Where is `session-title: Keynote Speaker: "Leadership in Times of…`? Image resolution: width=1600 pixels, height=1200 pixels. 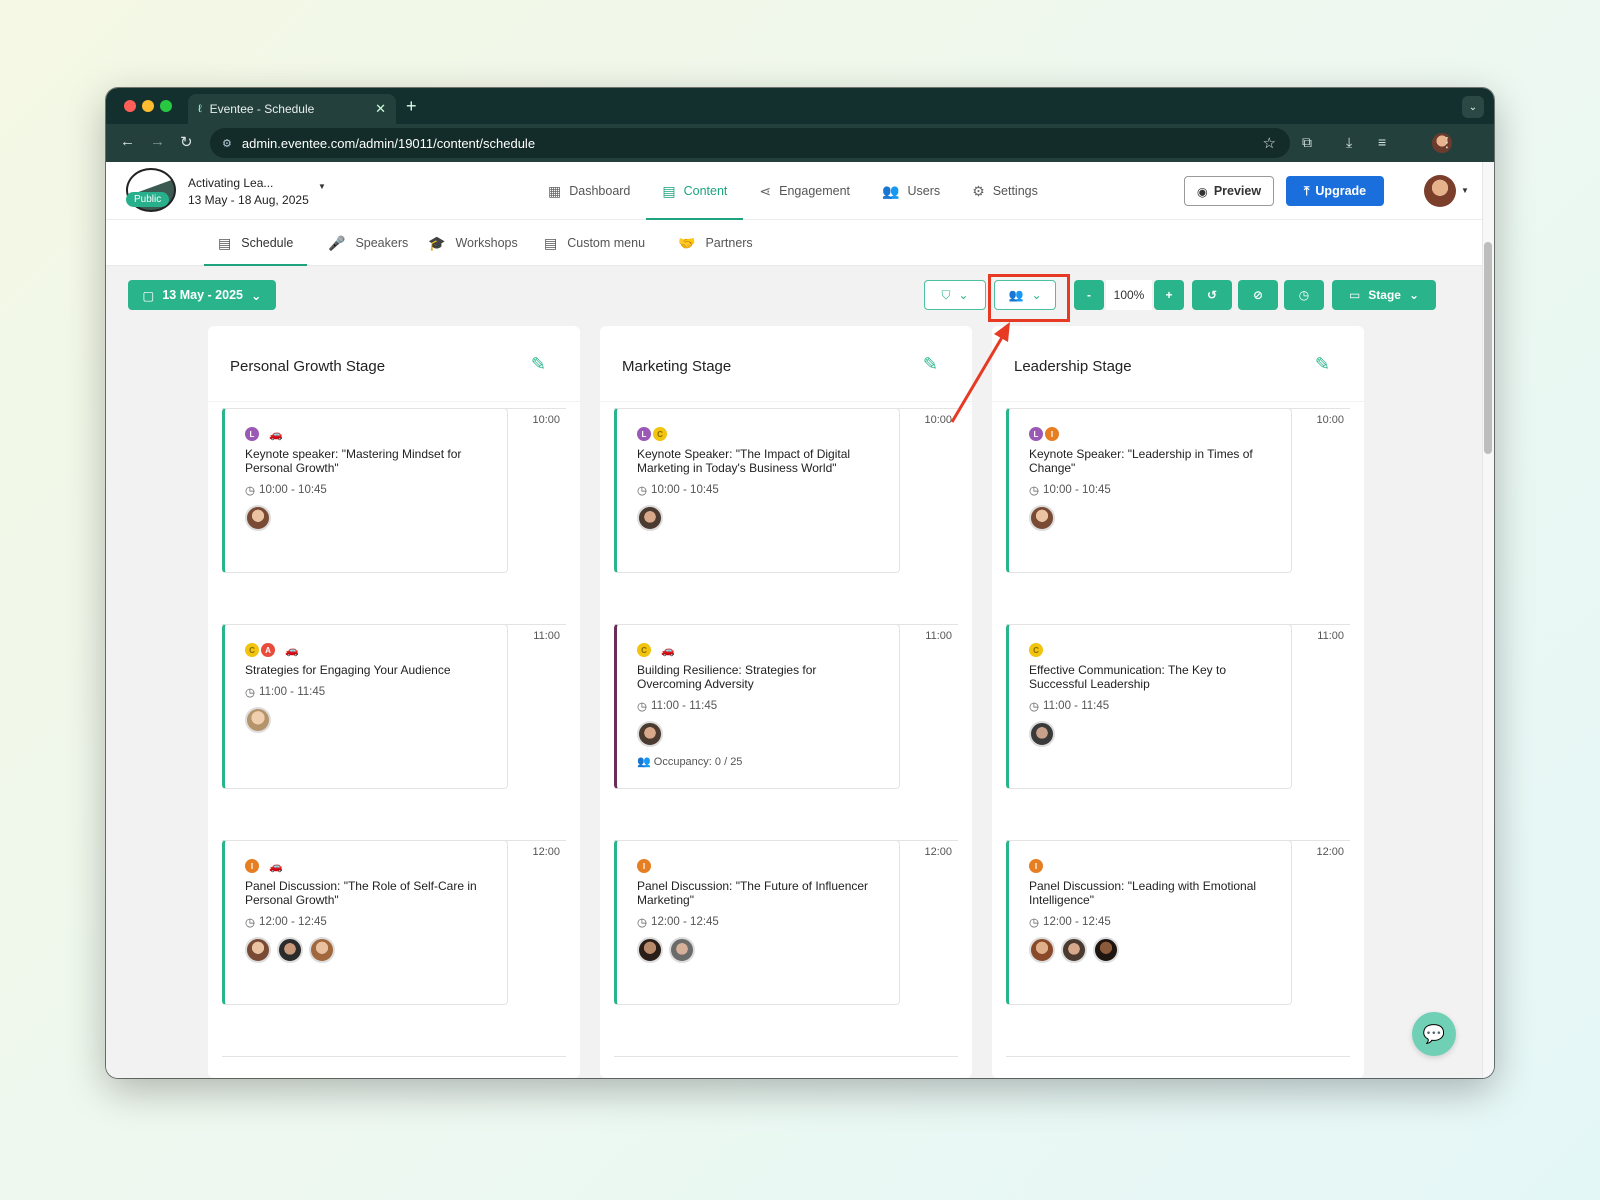 session-title: Keynote Speaker: "Leadership in Times of… is located at coordinates (1141, 461).